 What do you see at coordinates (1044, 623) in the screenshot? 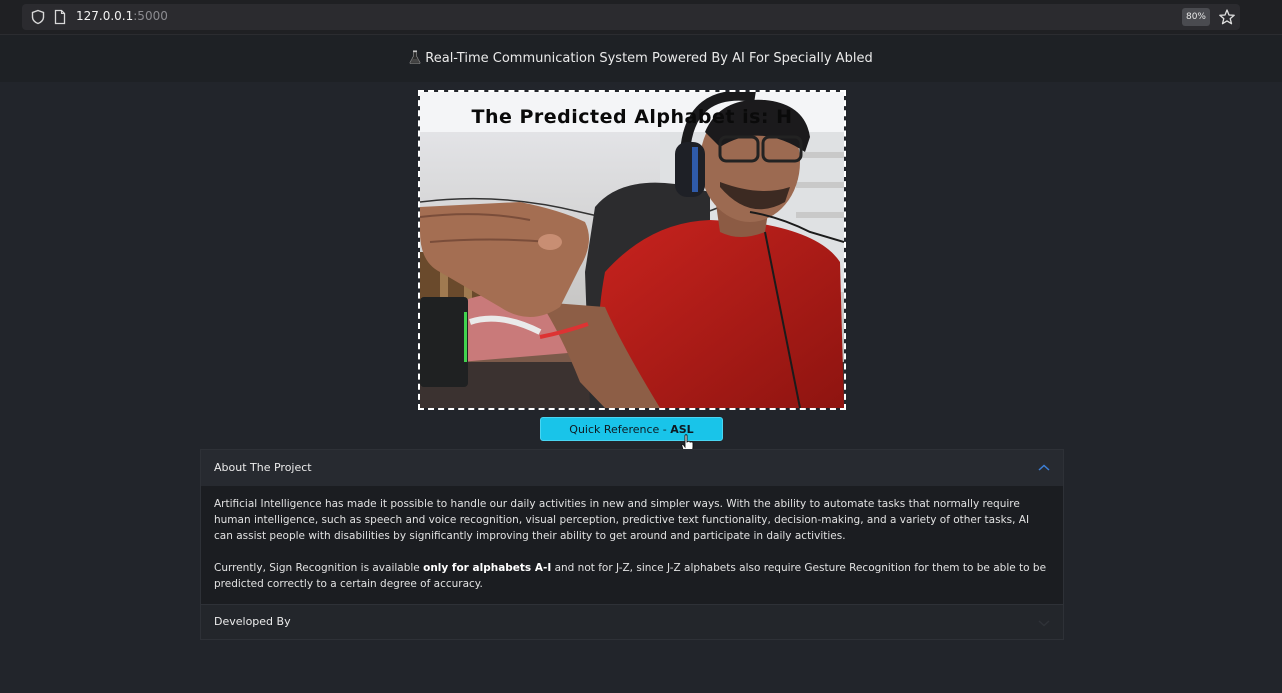
I see `chevron-down-icon` at bounding box center [1044, 623].